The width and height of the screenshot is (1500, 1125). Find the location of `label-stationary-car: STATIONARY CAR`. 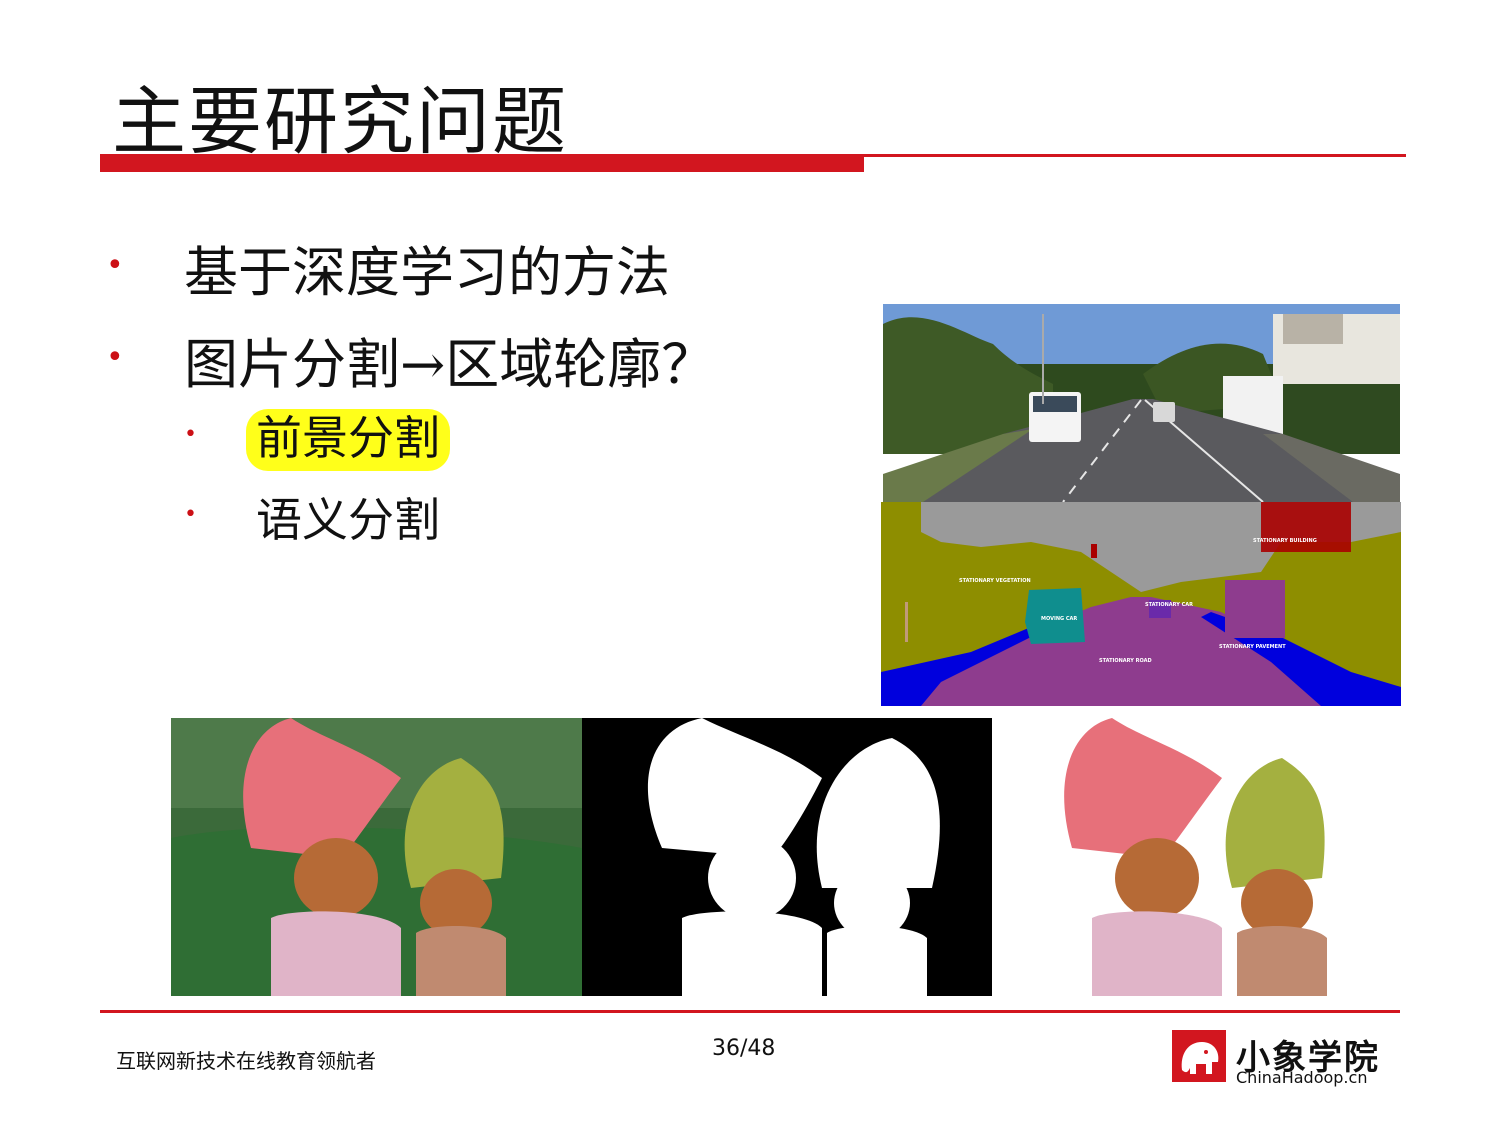

label-stationary-car: STATIONARY CAR is located at coordinates (1169, 605).